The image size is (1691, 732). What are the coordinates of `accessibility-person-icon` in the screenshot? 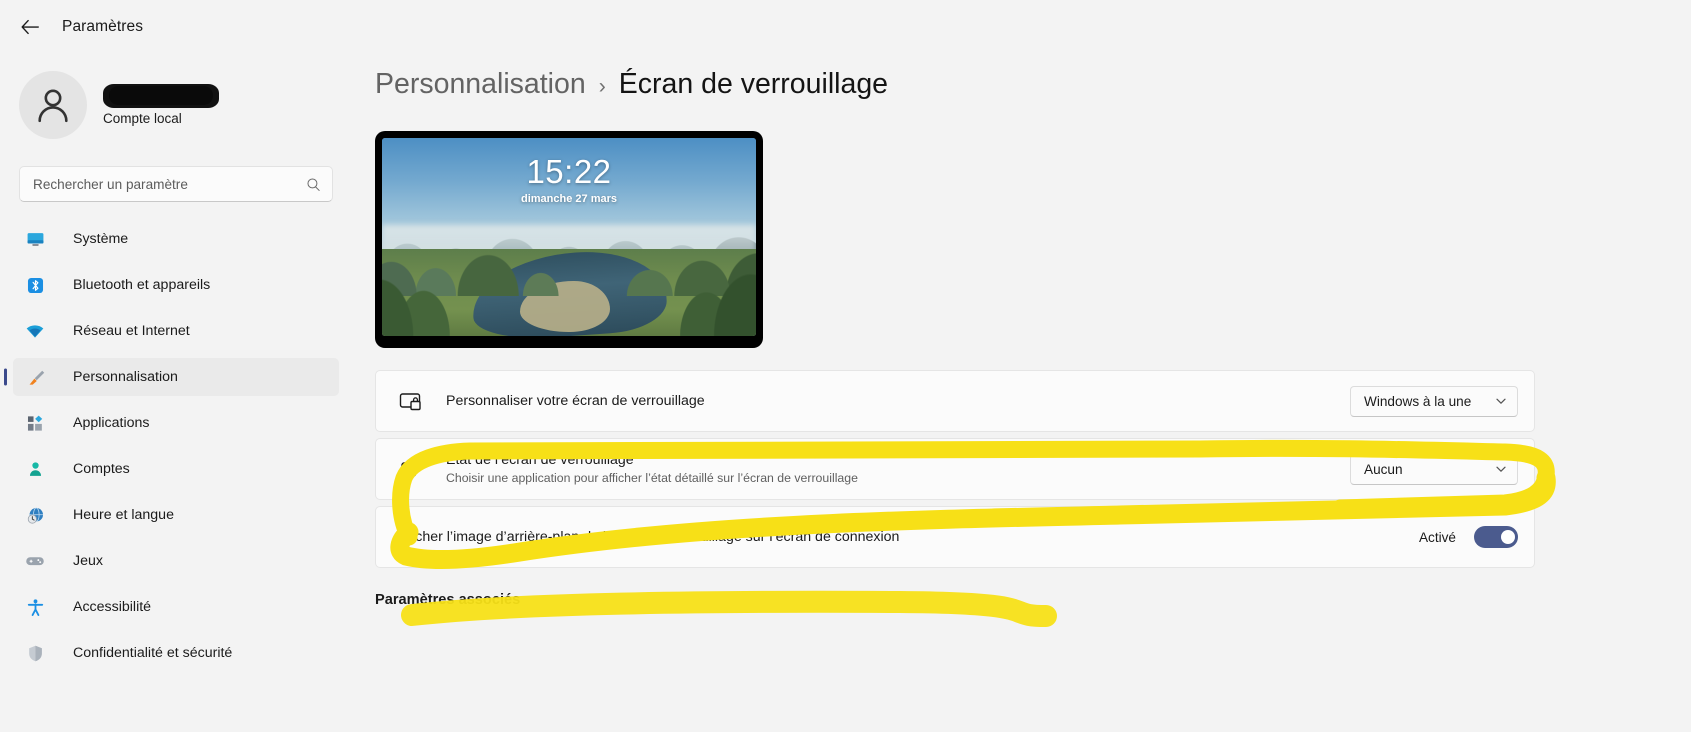 It's located at (35, 607).